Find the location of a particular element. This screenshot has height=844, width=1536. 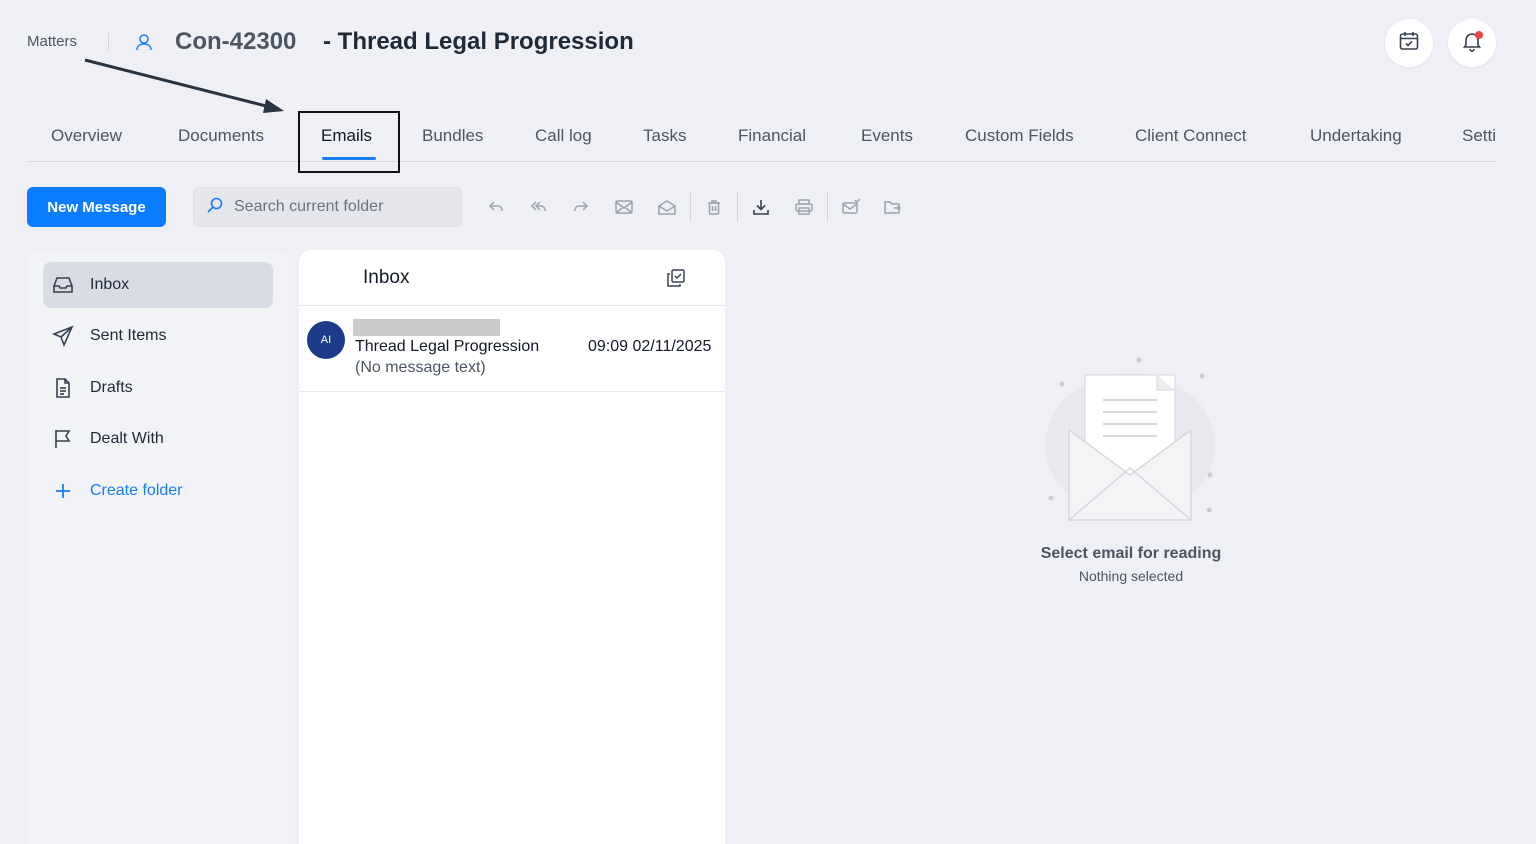

empty-state-title: Select email for reading is located at coordinates (1131, 553).